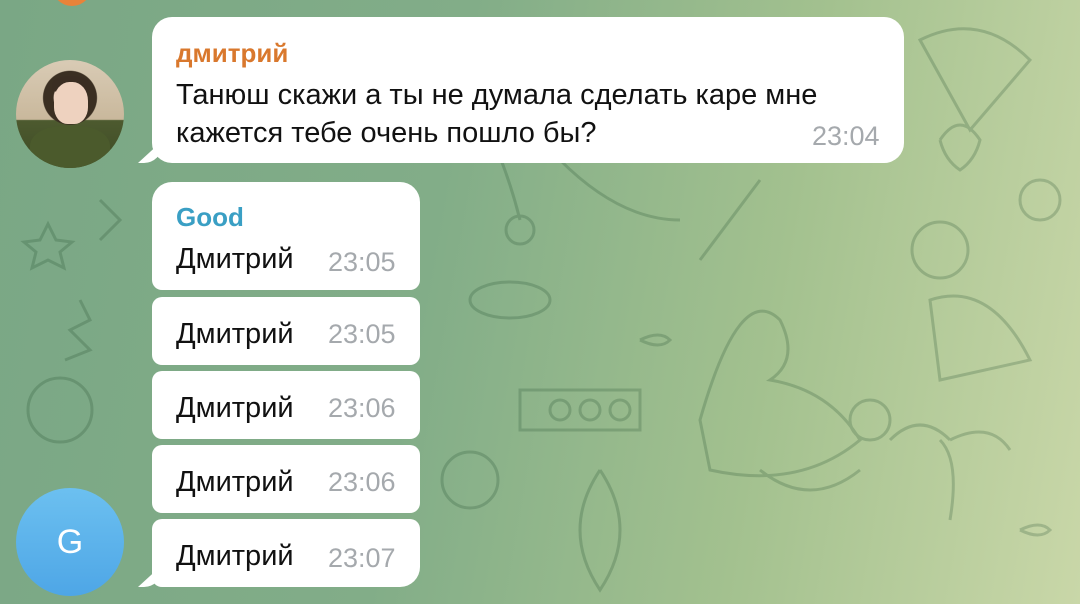 The image size is (1080, 604). What do you see at coordinates (470, 480) in the screenshot?
I see `globe-doodle` at bounding box center [470, 480].